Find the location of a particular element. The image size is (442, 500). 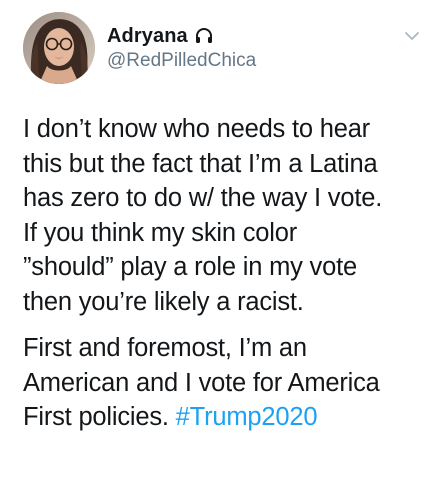

user-handle: @RedPilledChica is located at coordinates (181, 61).